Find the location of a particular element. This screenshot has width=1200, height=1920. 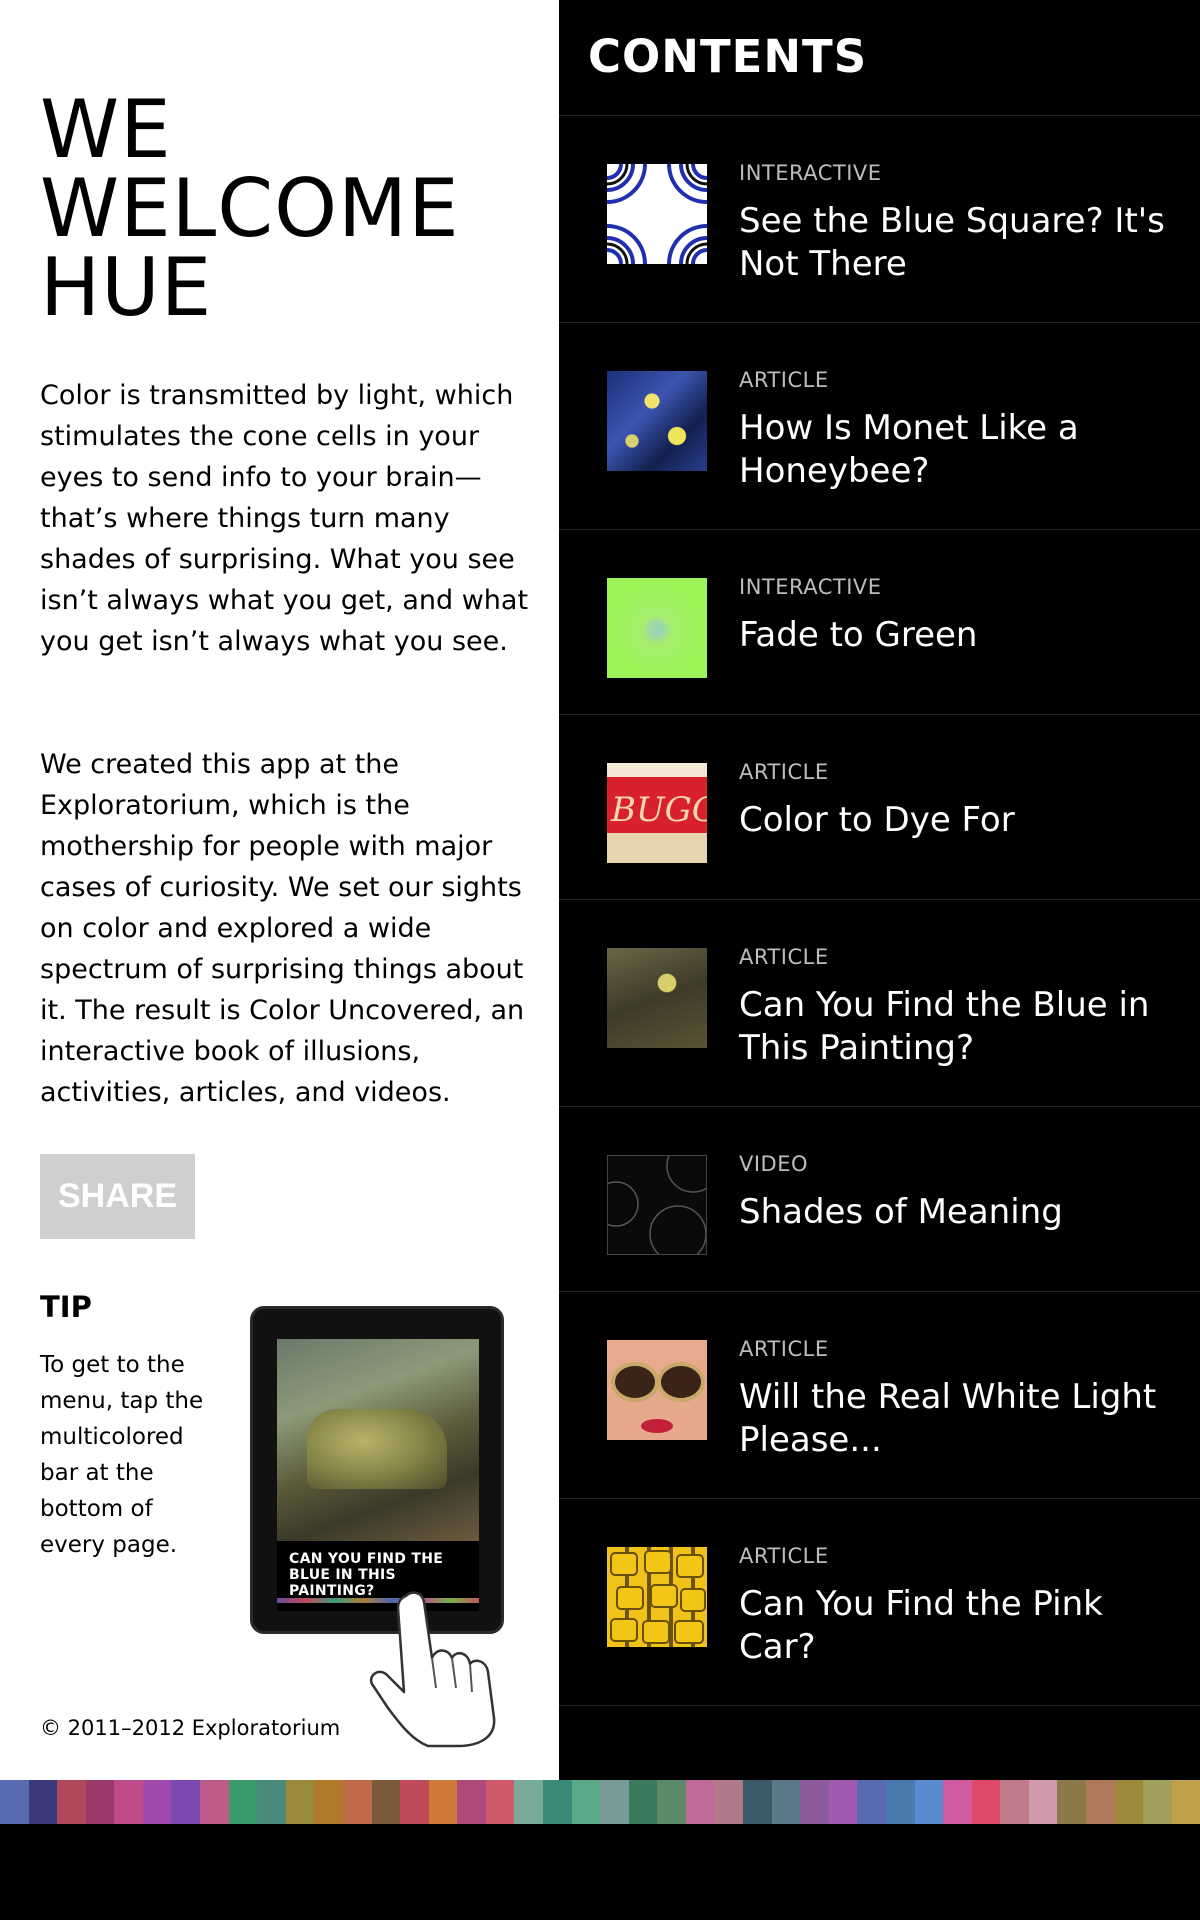

item-title: Can You Find the Blue in This Painting? is located at coordinates (944, 1026).